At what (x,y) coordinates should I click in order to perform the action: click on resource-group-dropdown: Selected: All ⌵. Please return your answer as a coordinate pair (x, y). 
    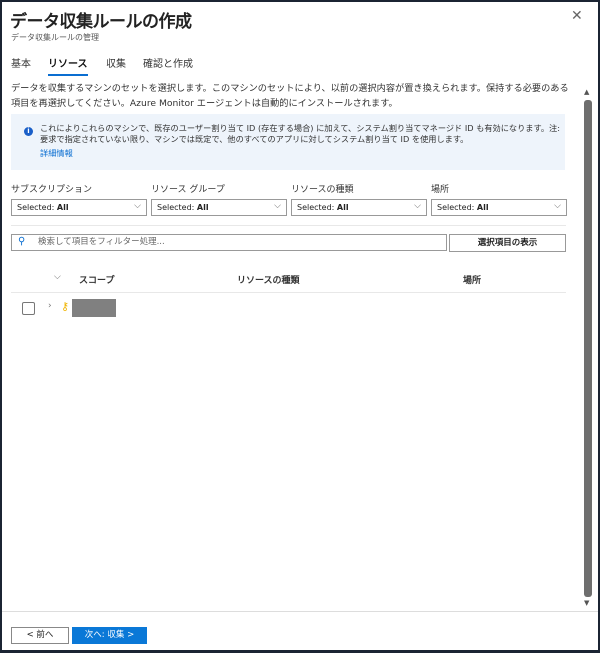
    Looking at the image, I should click on (219, 207).